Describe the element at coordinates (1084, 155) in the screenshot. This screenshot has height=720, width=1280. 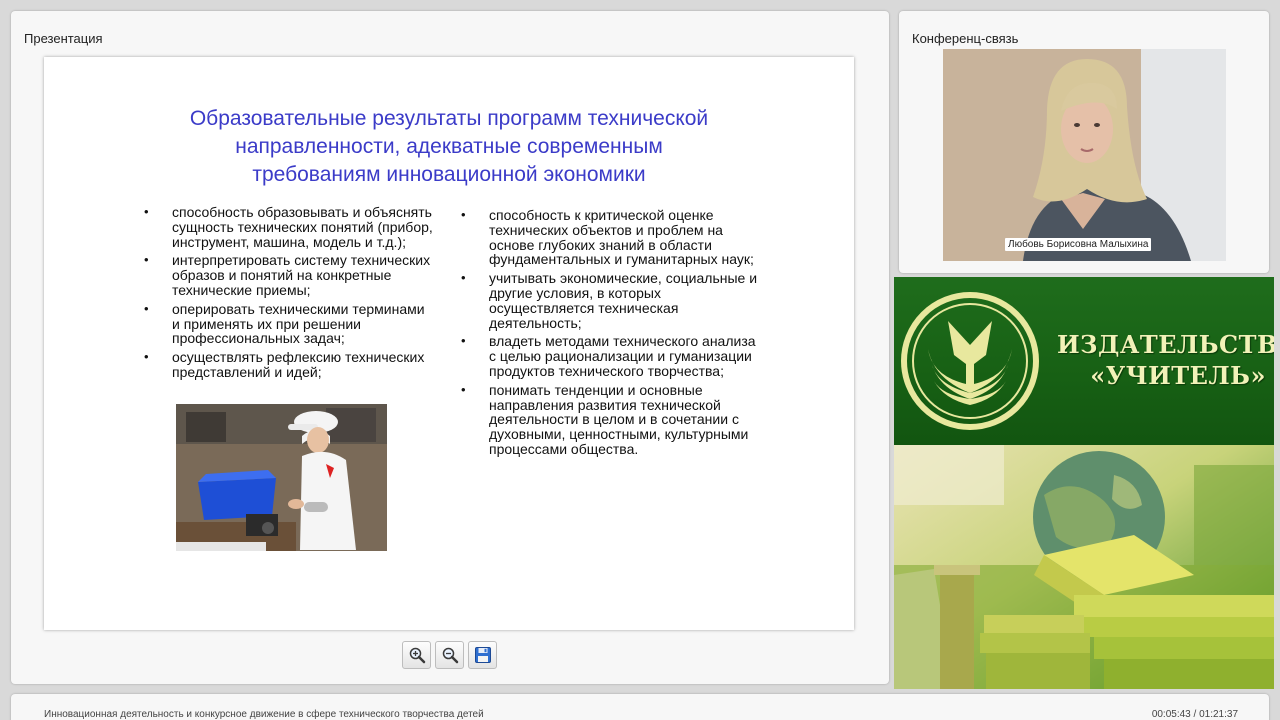
I see `speaker-video: Любовь Борисовна Малыхина` at that location.